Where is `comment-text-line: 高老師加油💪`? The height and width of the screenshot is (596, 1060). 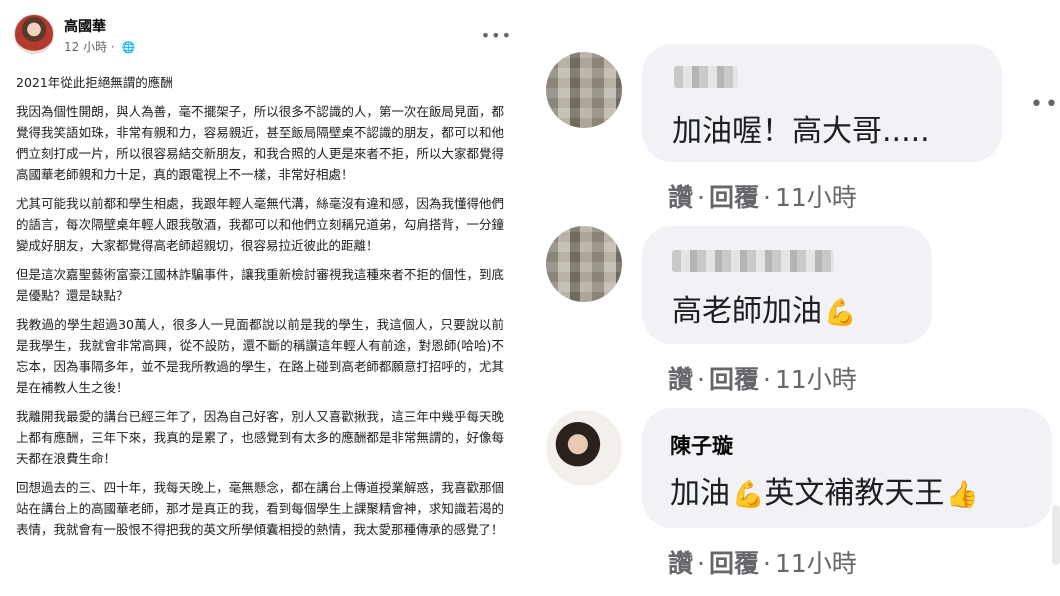 comment-text-line: 高老師加油💪 is located at coordinates (764, 308).